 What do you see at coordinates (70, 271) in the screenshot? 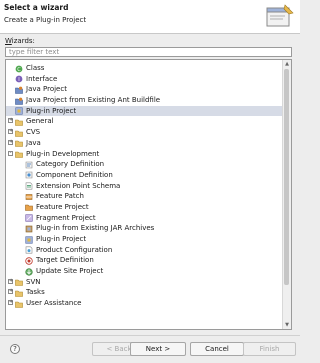
I see `tree-row-label: Update Site Project` at bounding box center [70, 271].